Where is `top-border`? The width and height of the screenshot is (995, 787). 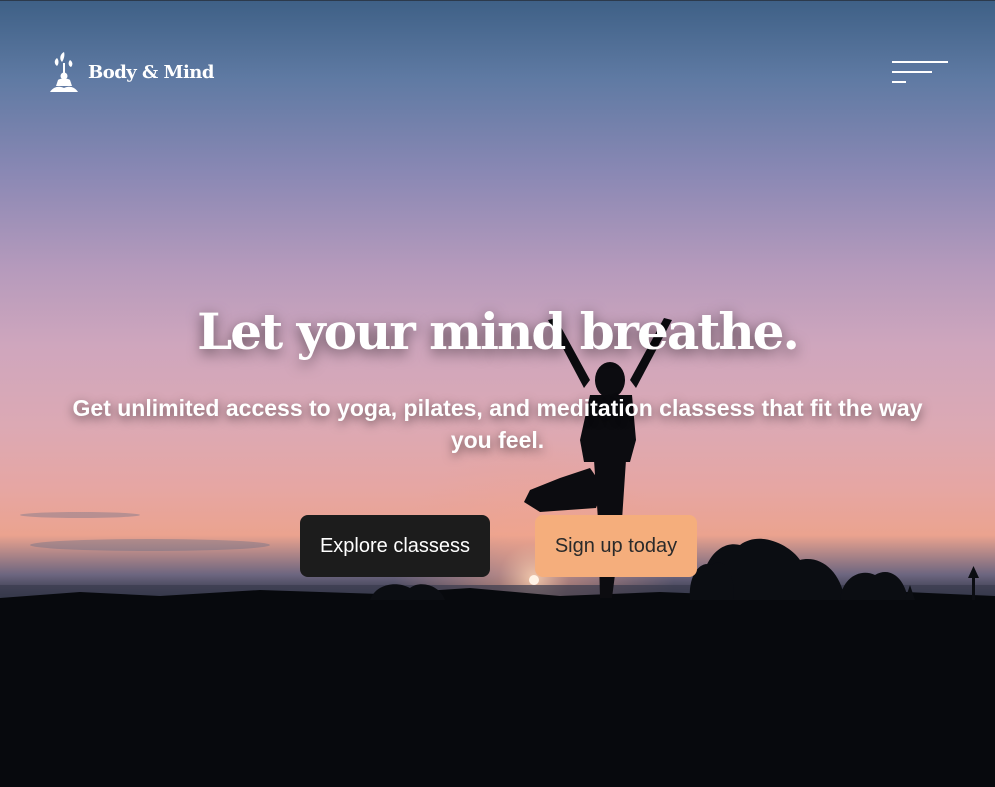
top-border is located at coordinates (497, 0).